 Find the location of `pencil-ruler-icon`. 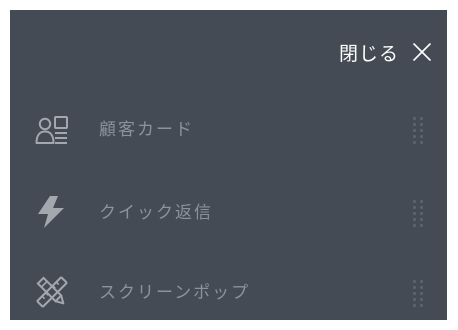

pencil-ruler-icon is located at coordinates (52, 292).